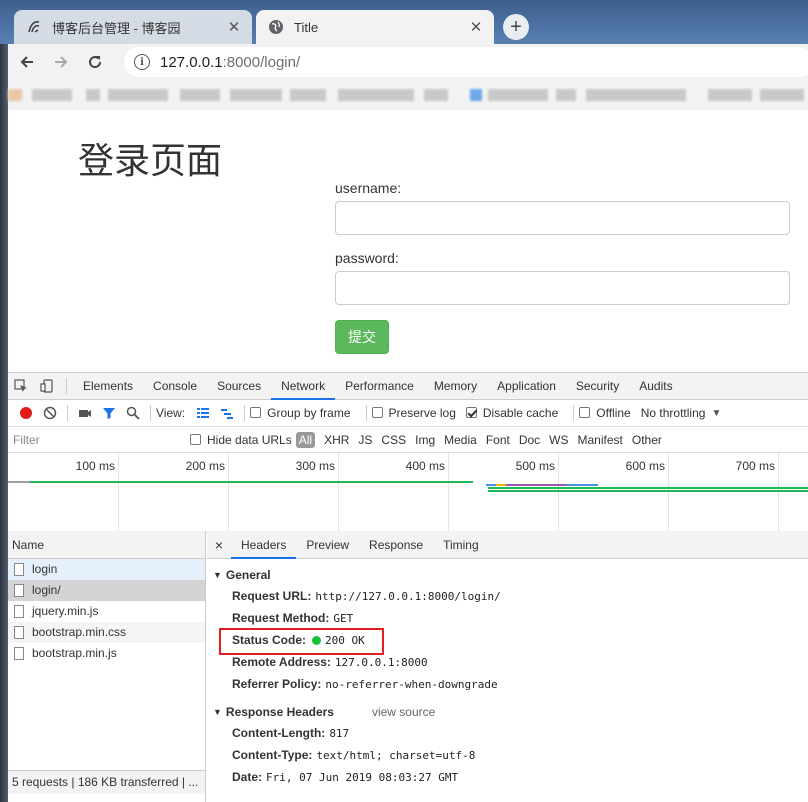 The image size is (808, 802). Describe the element at coordinates (466, 62) in the screenshot. I see `address-bar: i 127.0.0.1:8000/login/` at that location.